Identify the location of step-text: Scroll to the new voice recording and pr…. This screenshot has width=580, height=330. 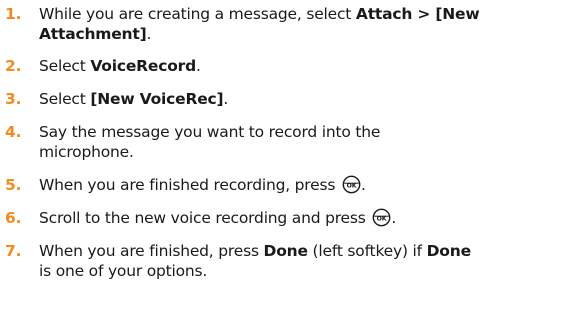
(304, 218).